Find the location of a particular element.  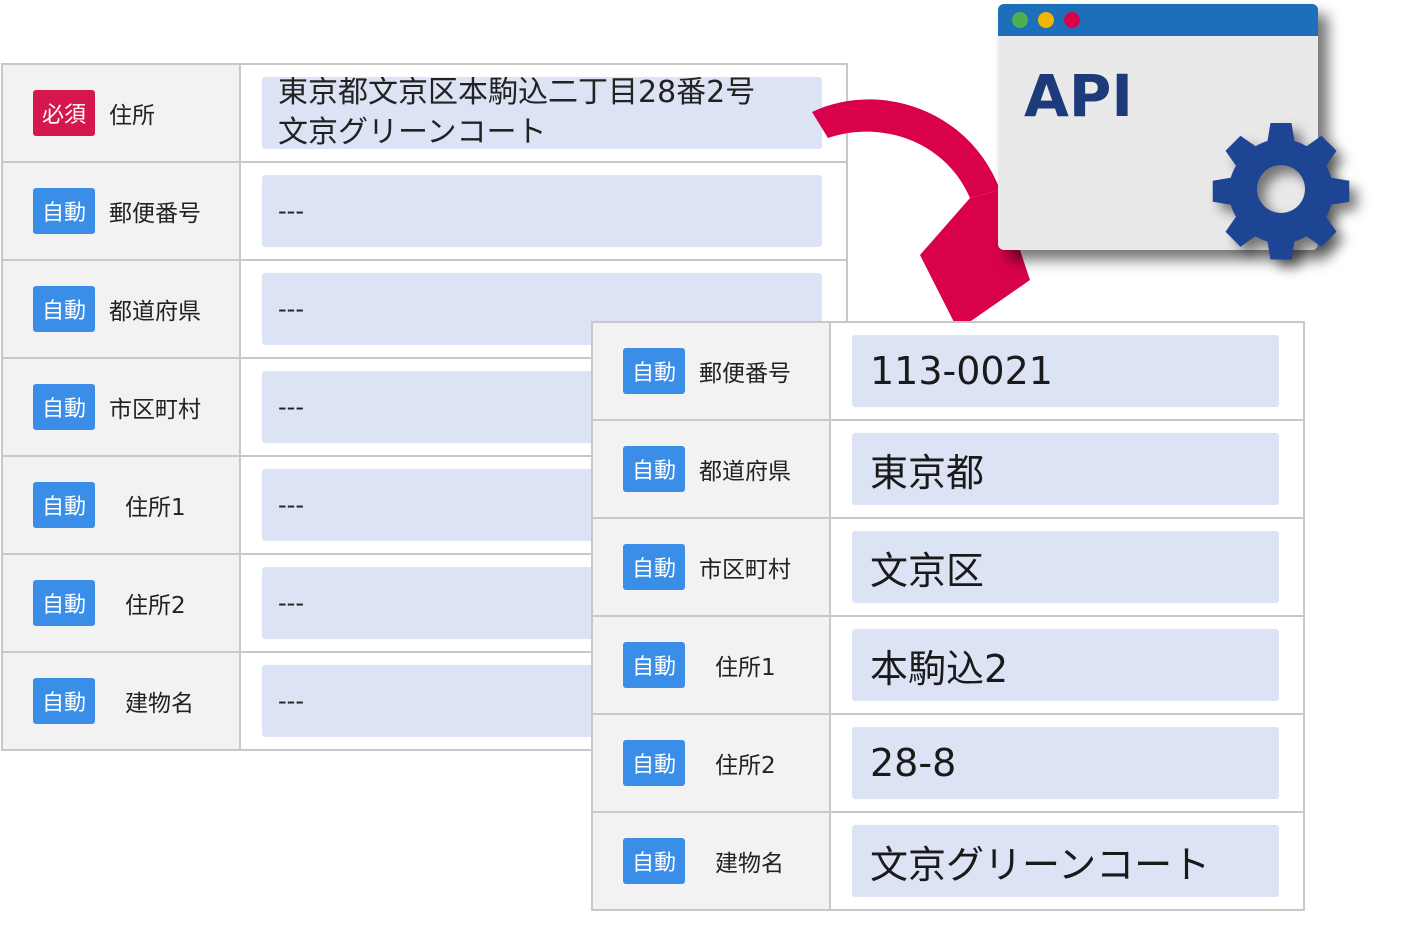

postal-code-field: --- is located at coordinates (542, 211).